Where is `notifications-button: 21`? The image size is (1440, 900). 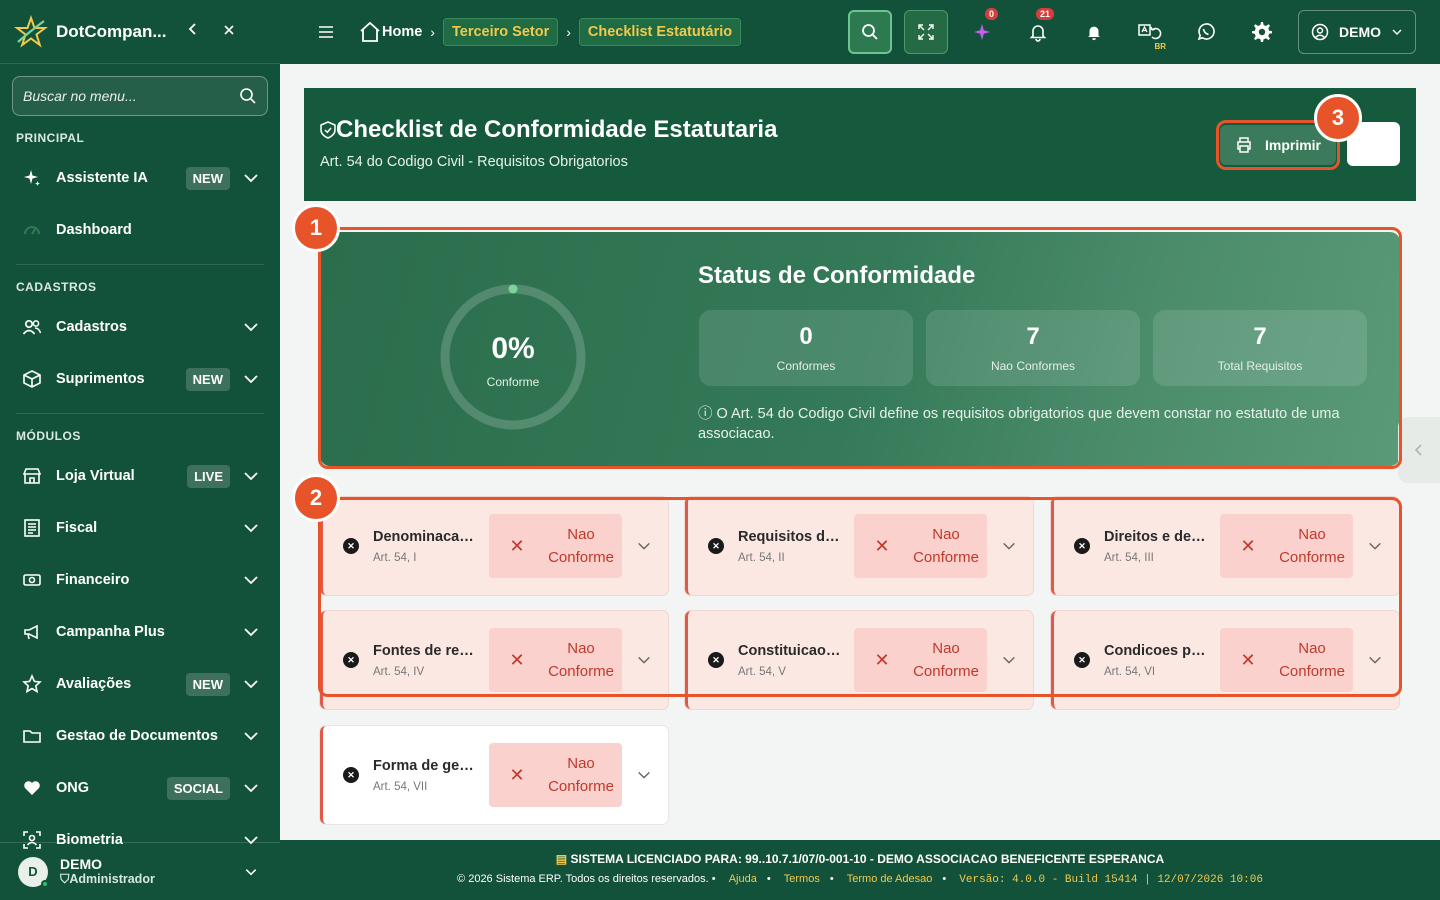
notifications-button: 21 is located at coordinates (1038, 31).